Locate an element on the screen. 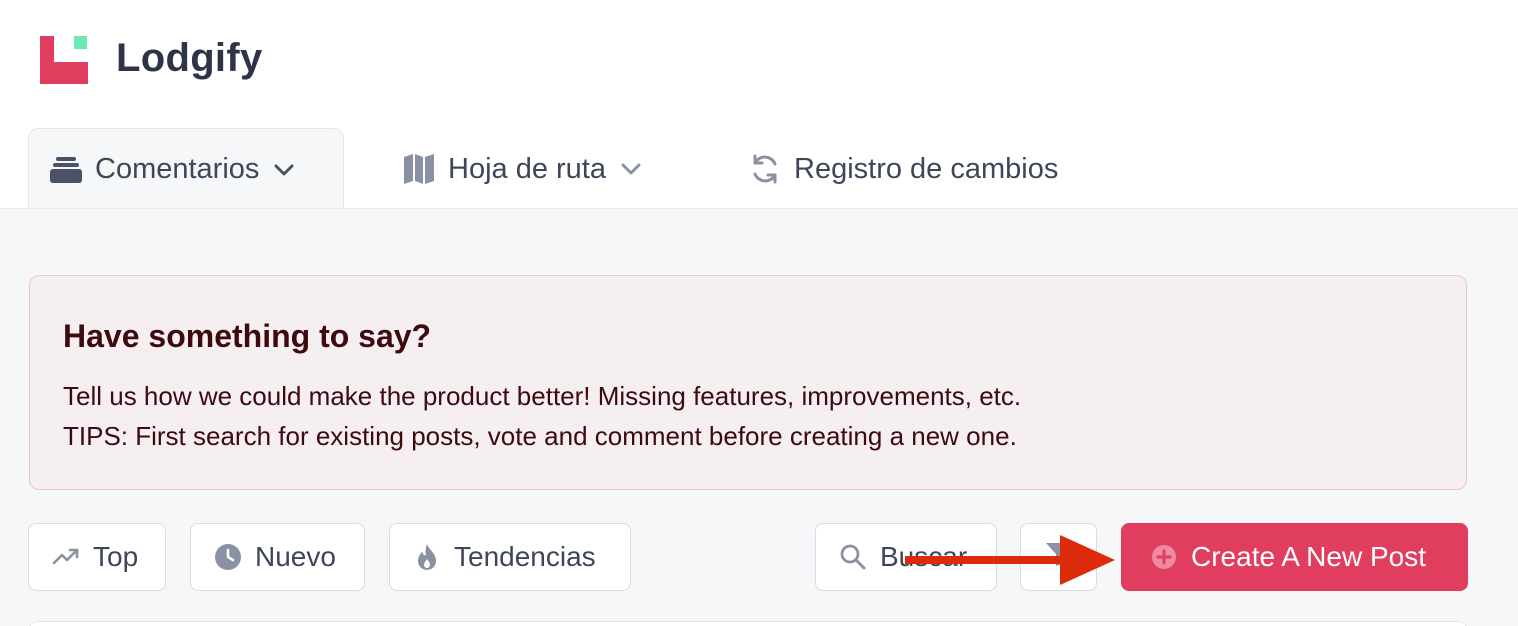 This screenshot has height=626, width=1518. tab-label: Hoja de ruta is located at coordinates (527, 168).